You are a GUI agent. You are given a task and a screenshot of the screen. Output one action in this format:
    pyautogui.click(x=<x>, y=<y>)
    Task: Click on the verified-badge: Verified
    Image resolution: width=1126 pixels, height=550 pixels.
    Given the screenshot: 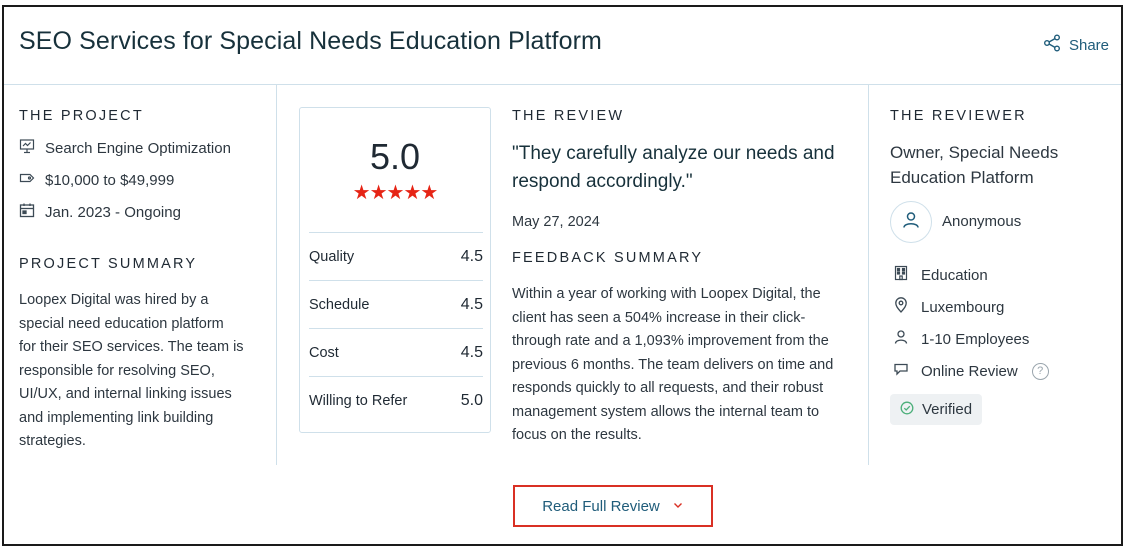 What is the action you would take?
    pyautogui.click(x=936, y=409)
    